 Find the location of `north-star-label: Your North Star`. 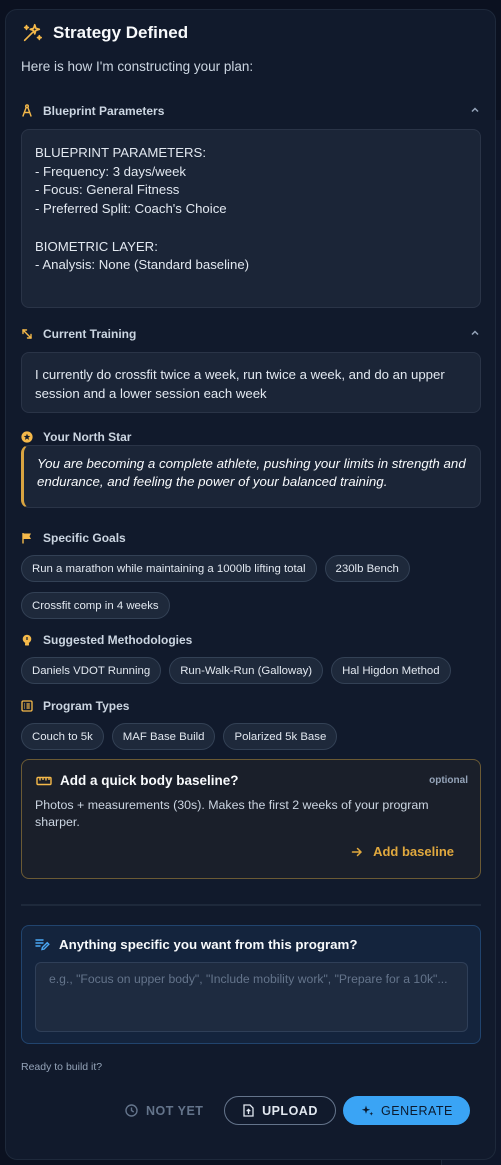

north-star-label: Your North Star is located at coordinates (87, 437).